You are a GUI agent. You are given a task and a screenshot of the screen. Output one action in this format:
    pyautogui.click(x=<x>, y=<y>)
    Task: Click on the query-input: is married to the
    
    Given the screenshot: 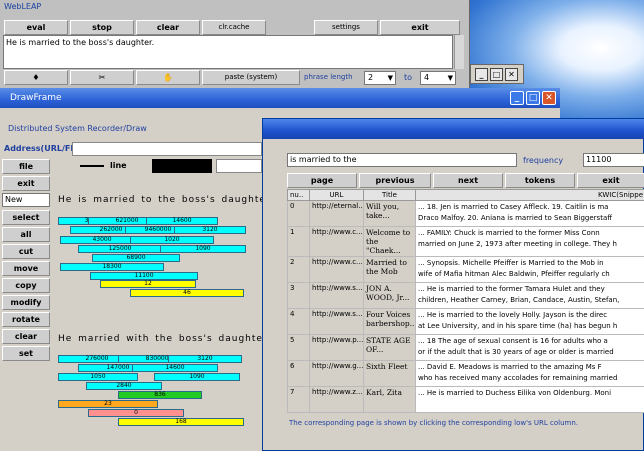 What is the action you would take?
    pyautogui.click(x=402, y=160)
    